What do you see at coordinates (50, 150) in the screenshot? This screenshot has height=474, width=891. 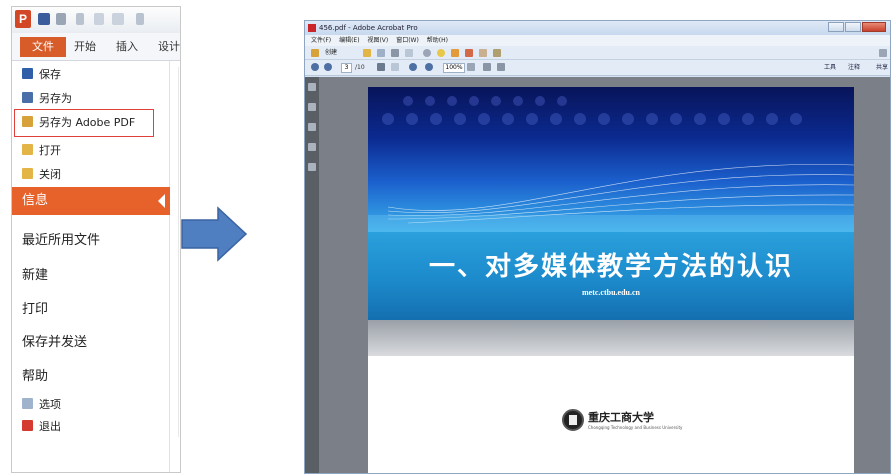 I see `menu-item-label: 打开` at bounding box center [50, 150].